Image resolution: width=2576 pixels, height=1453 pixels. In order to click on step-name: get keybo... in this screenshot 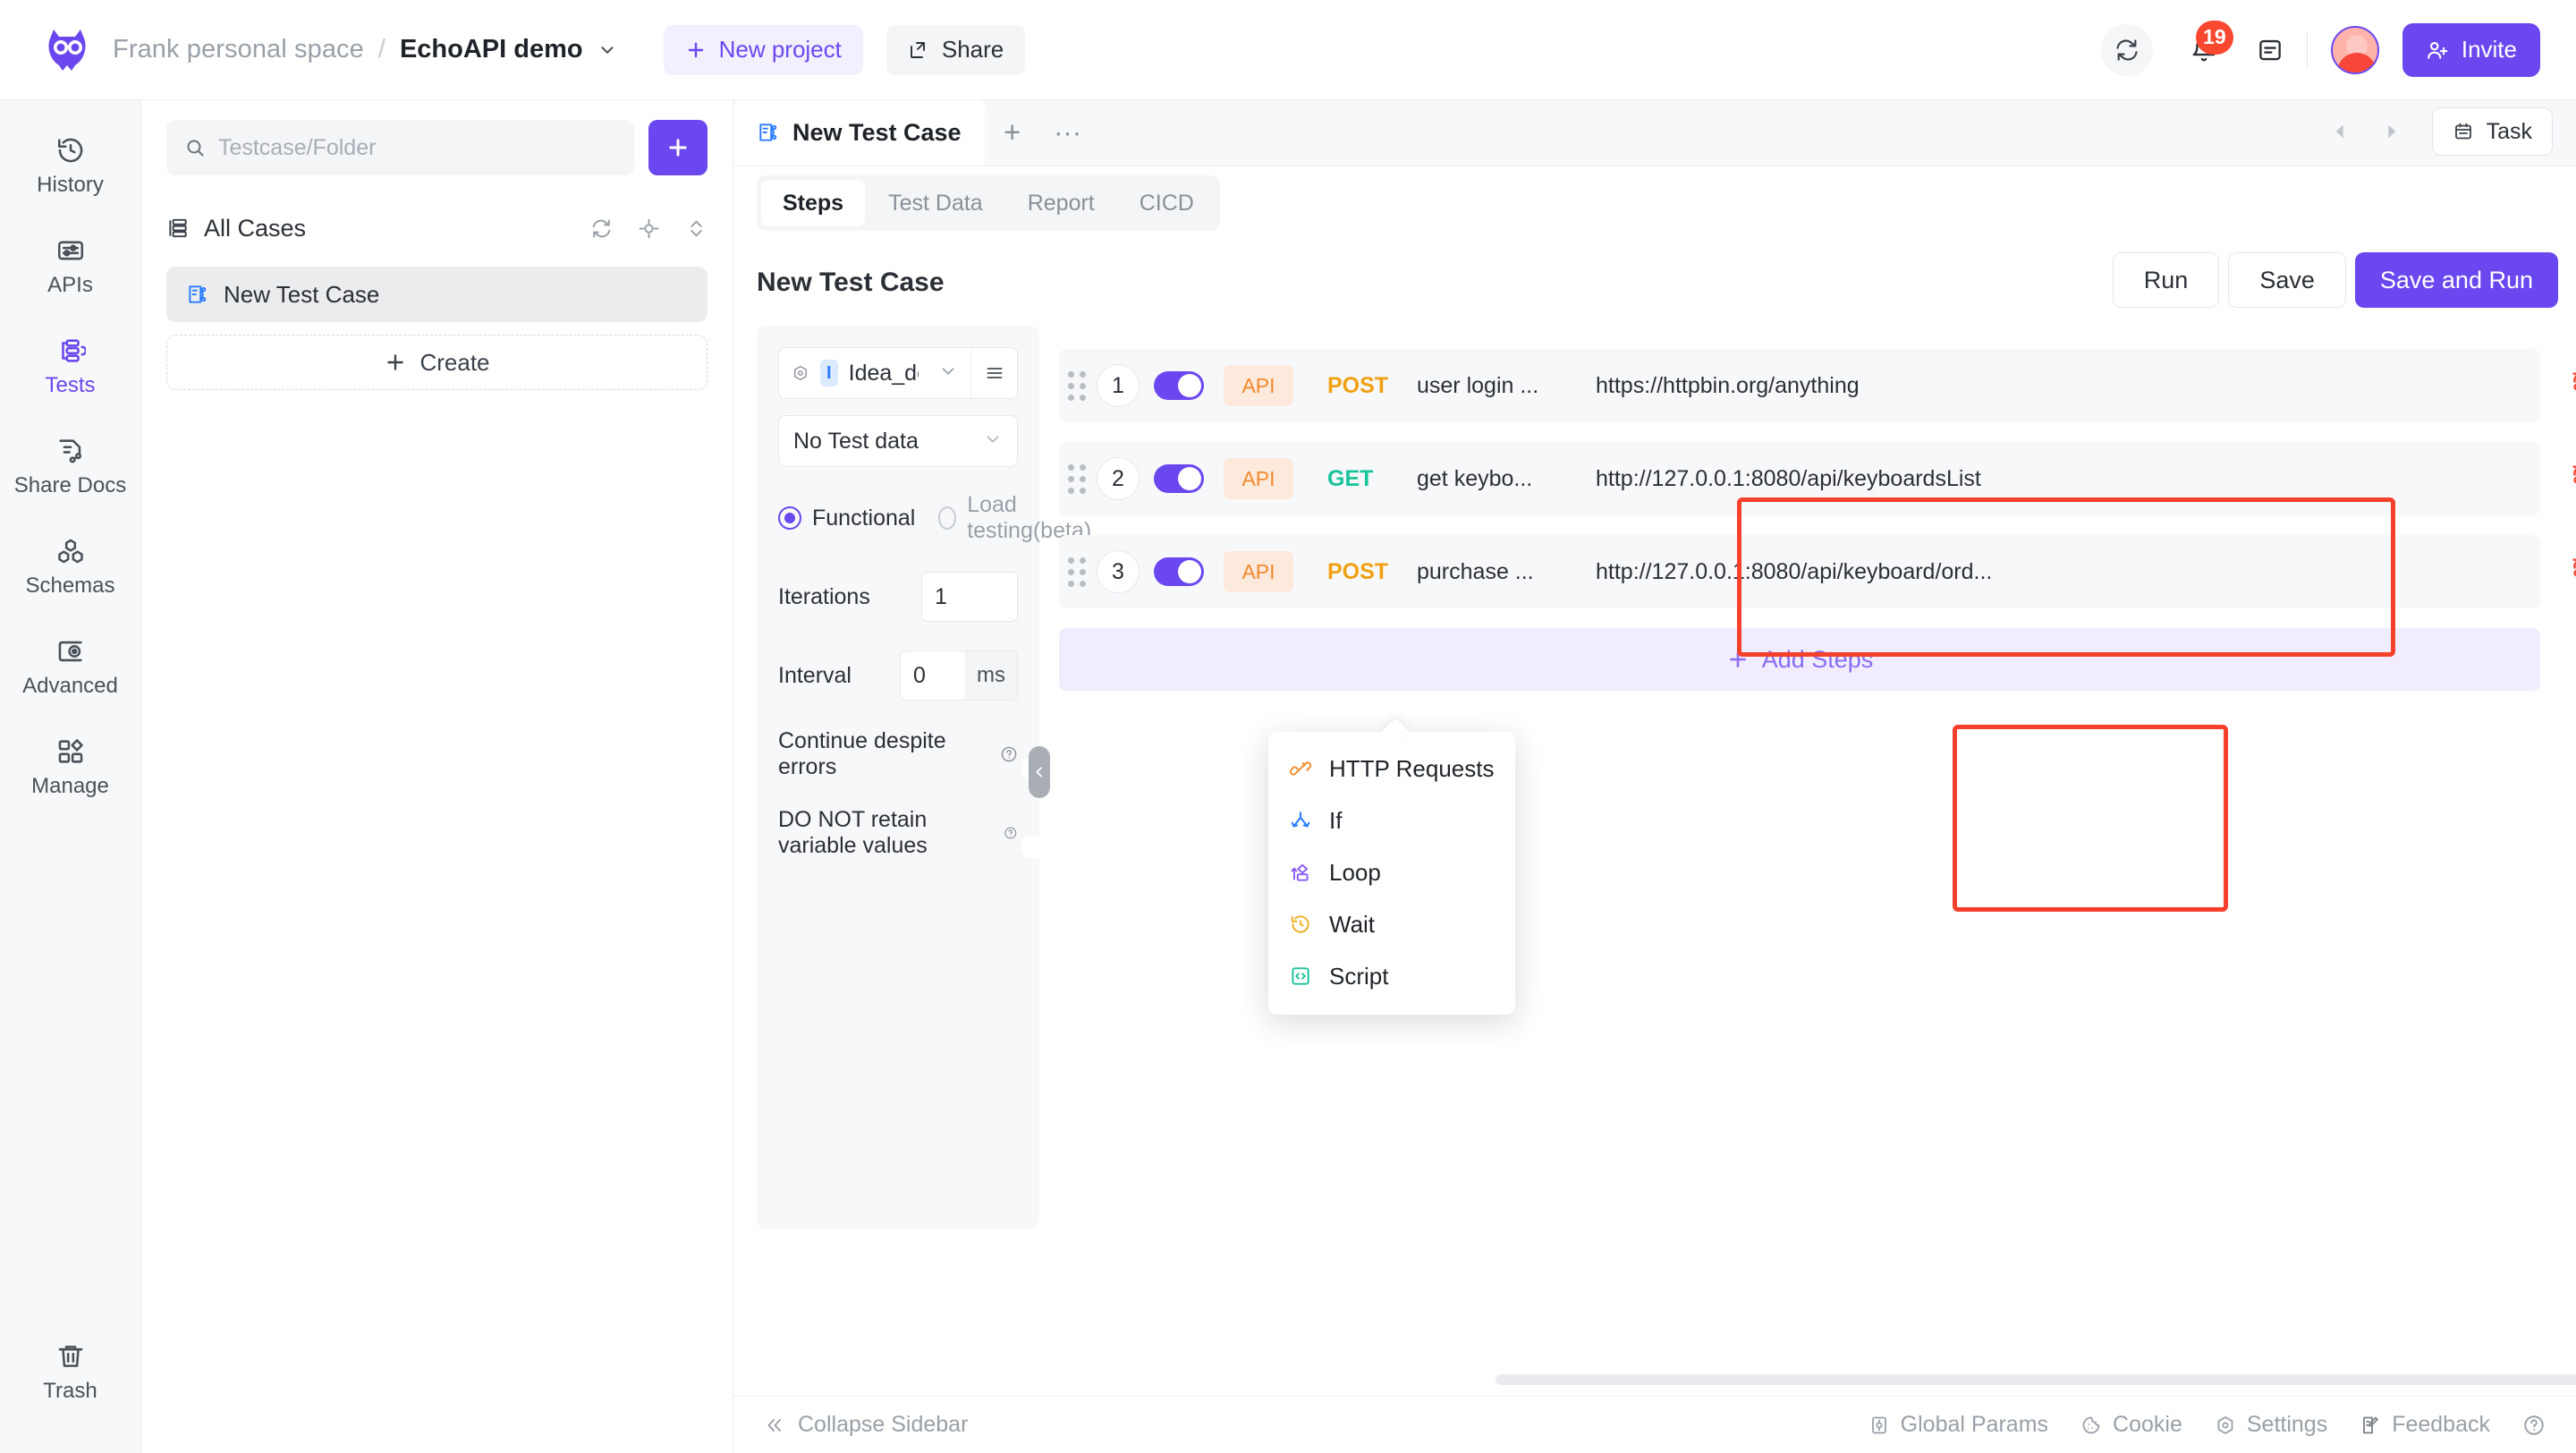, I will do `click(1475, 478)`.